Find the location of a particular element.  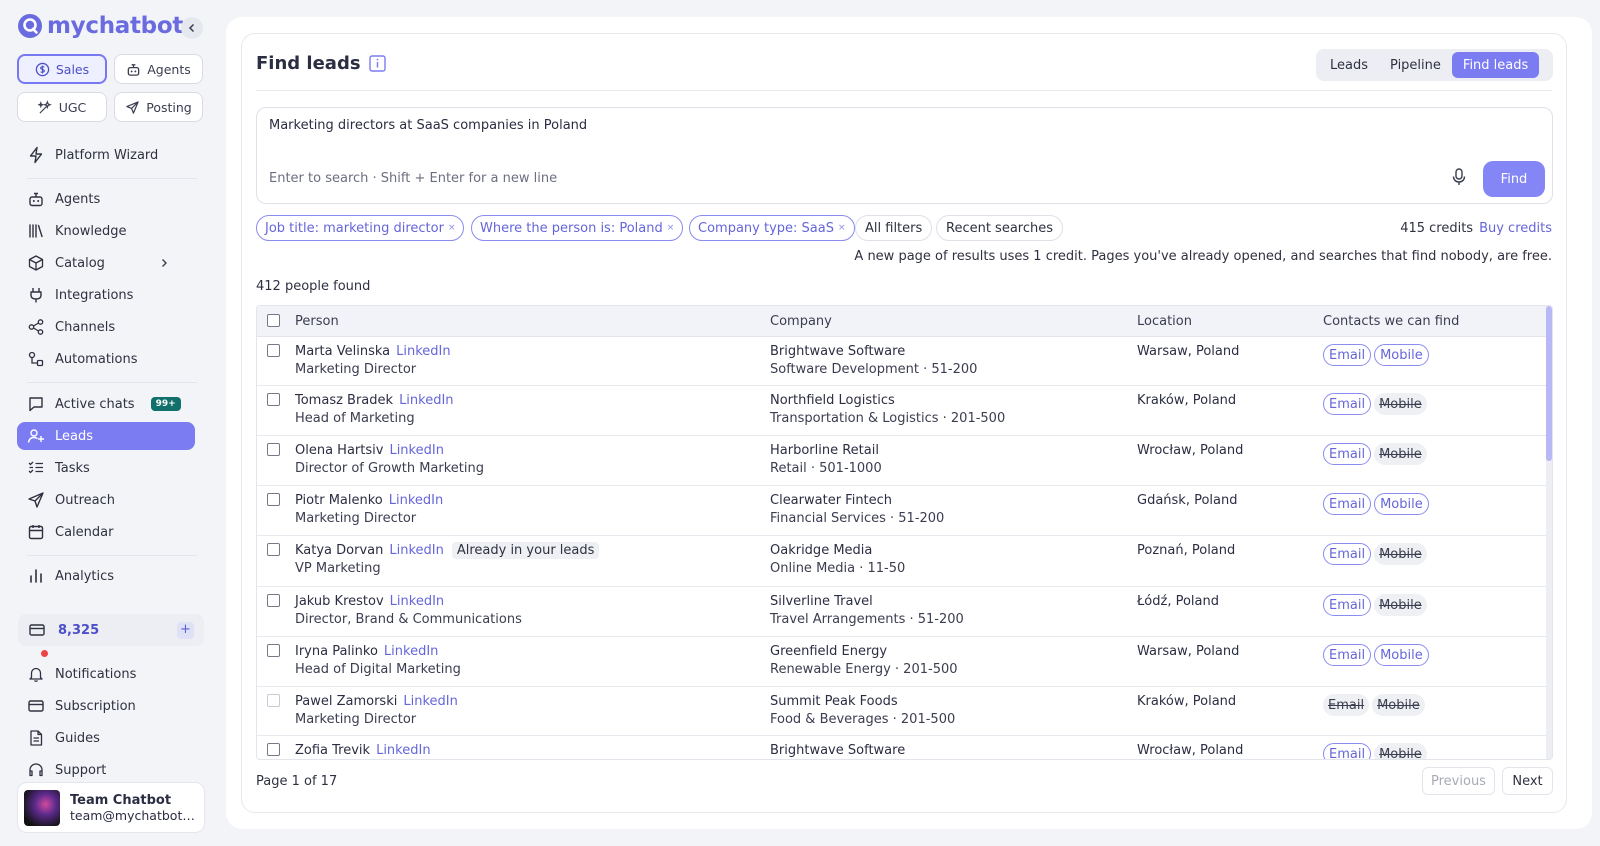

nav-analytics: Analytics is located at coordinates (106, 576).